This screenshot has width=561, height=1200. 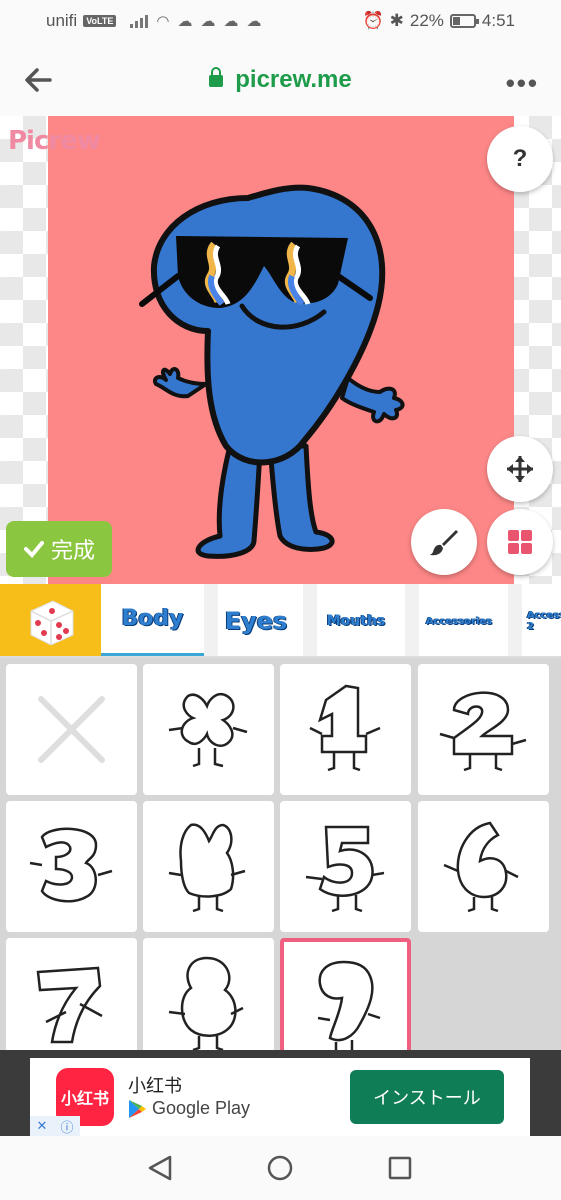 I want to click on tab-accessories: Accessories, so click(x=459, y=620).